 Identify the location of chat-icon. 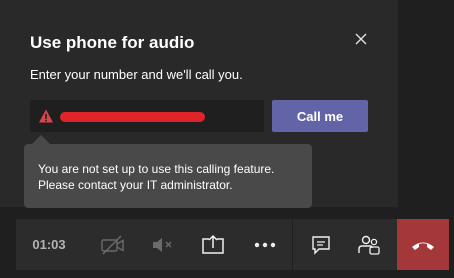
(321, 245).